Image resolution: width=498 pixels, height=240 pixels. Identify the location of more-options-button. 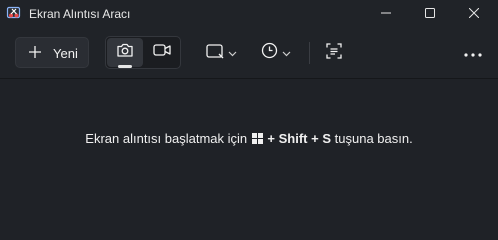
(473, 53).